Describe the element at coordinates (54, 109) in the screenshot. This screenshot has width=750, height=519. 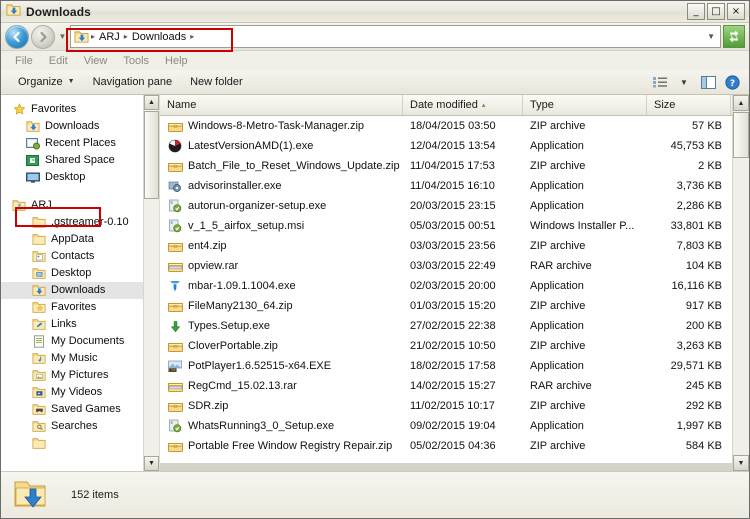
I see `sidebar-item-label: Favorites` at that location.